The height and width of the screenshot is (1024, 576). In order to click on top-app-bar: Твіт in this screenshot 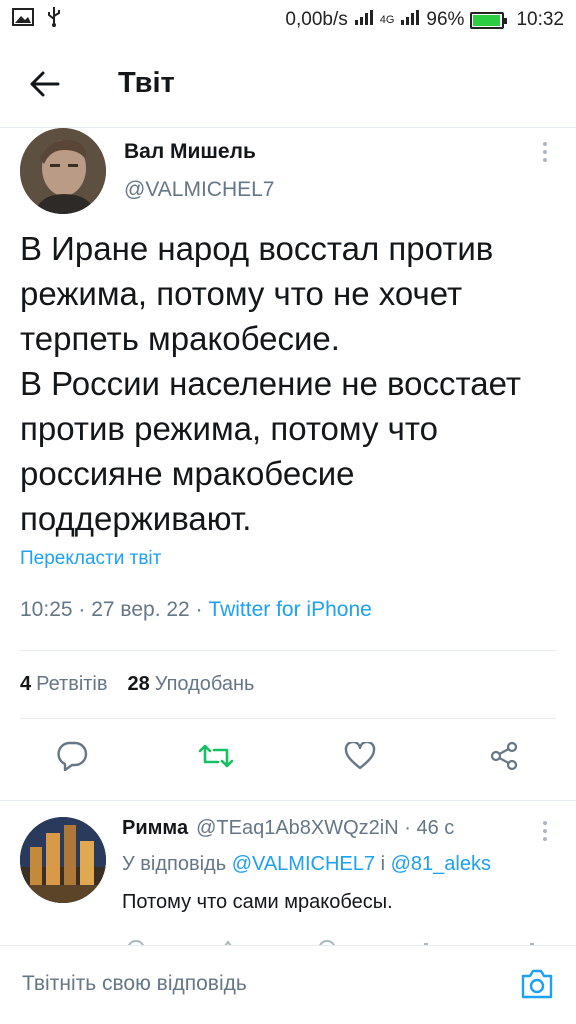, I will do `click(288, 84)`.